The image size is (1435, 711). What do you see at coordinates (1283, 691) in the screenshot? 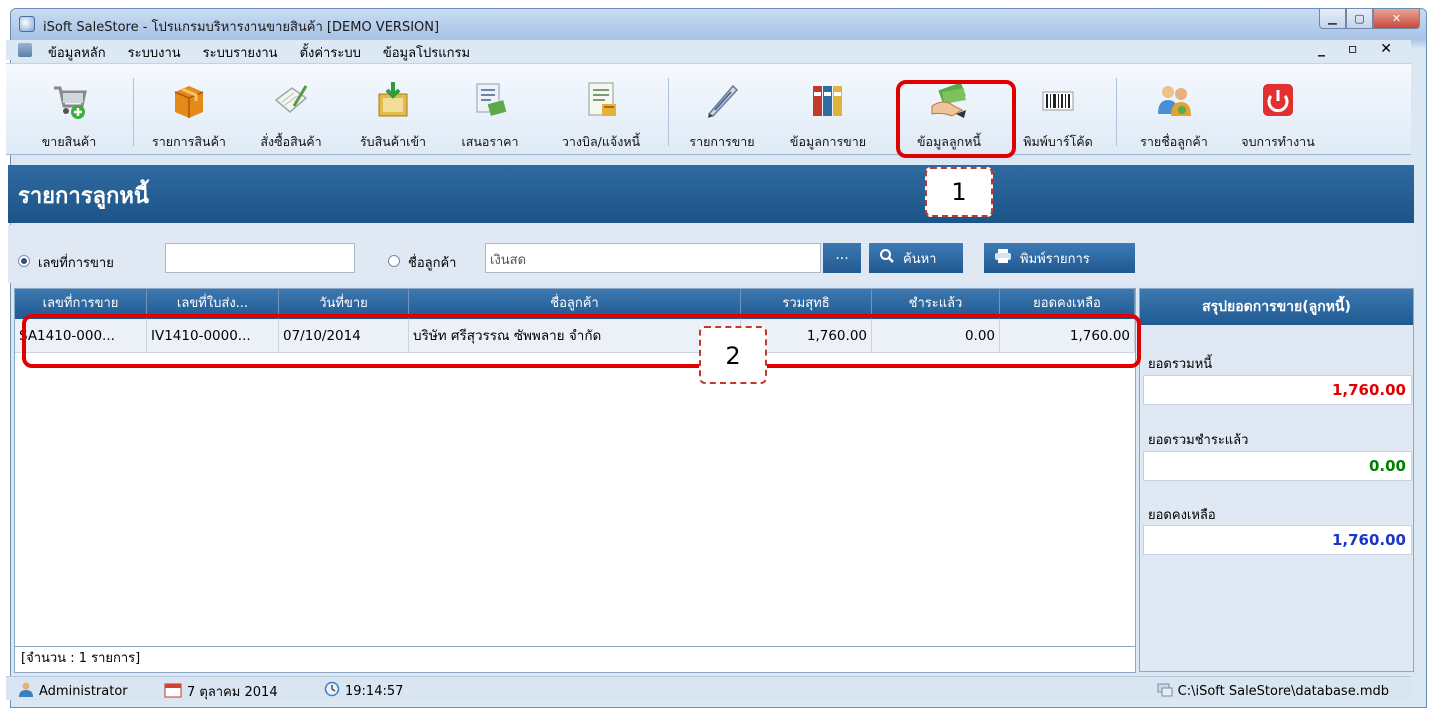
I see `status-db-path-text: C:\iSoft SaleStore\database.mdb` at bounding box center [1283, 691].